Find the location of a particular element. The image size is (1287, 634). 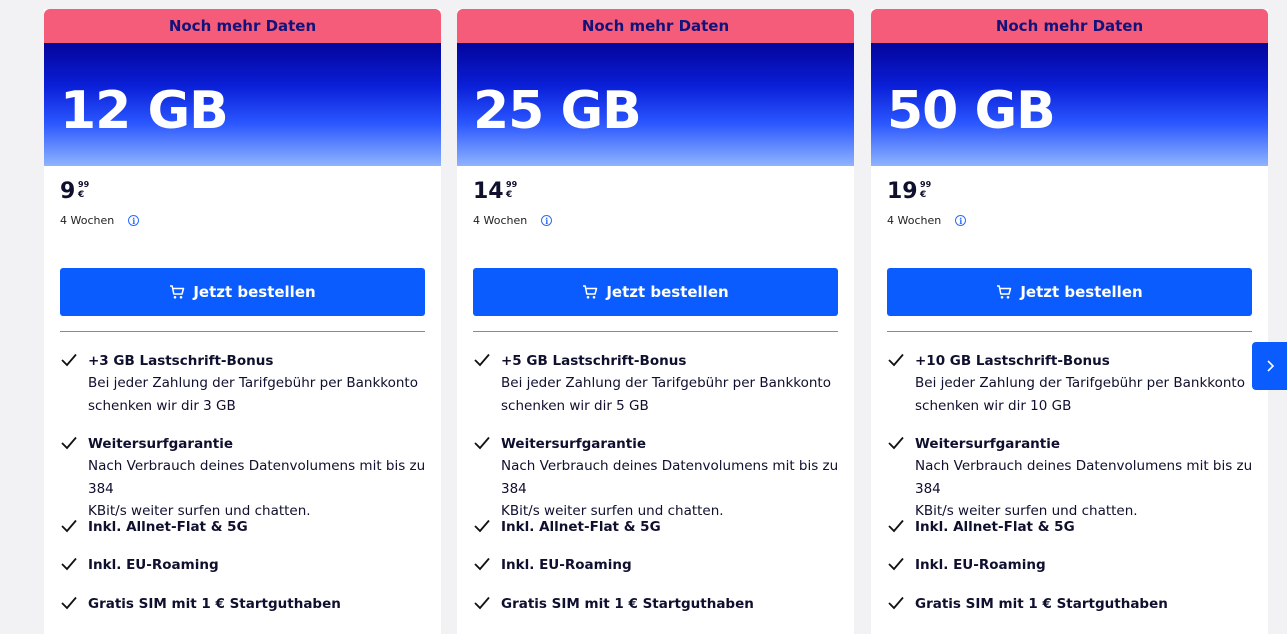

chevron-right-icon is located at coordinates (1271, 366).